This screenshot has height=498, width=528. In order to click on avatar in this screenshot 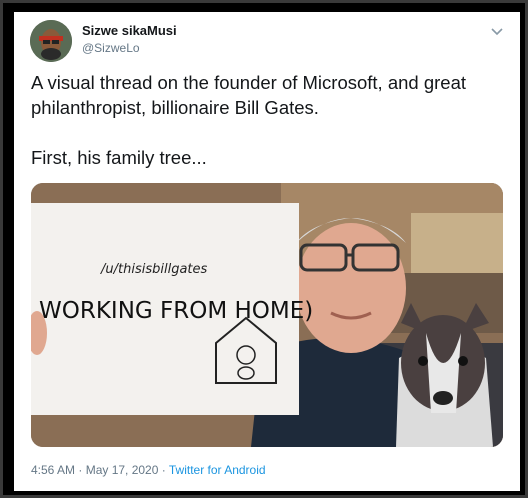, I will do `click(51, 41)`.